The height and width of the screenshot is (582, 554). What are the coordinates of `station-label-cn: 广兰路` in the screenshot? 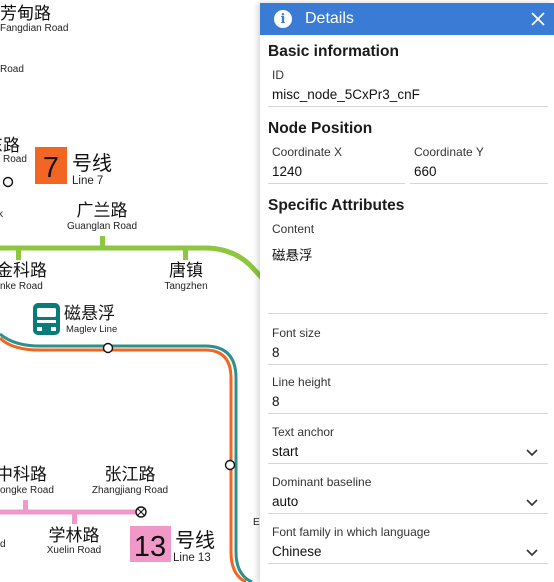 It's located at (102, 211).